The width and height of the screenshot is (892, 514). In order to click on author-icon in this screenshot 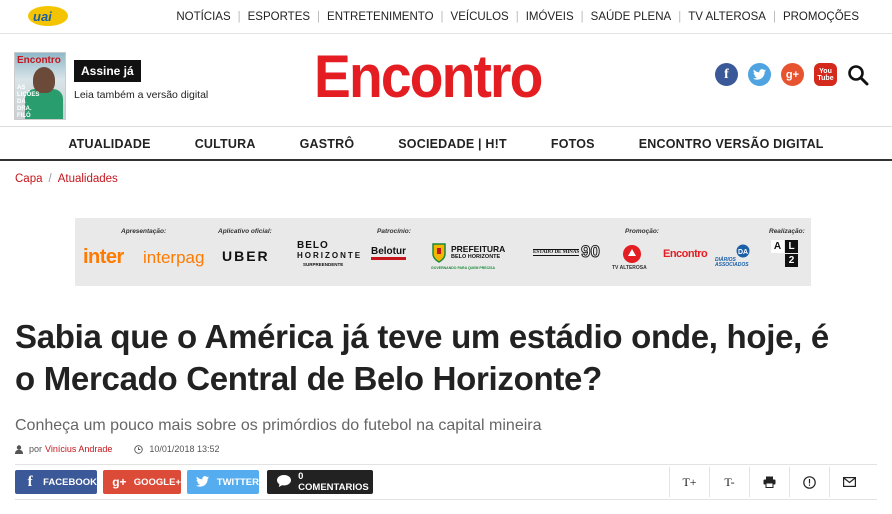, I will do `click(19, 449)`.